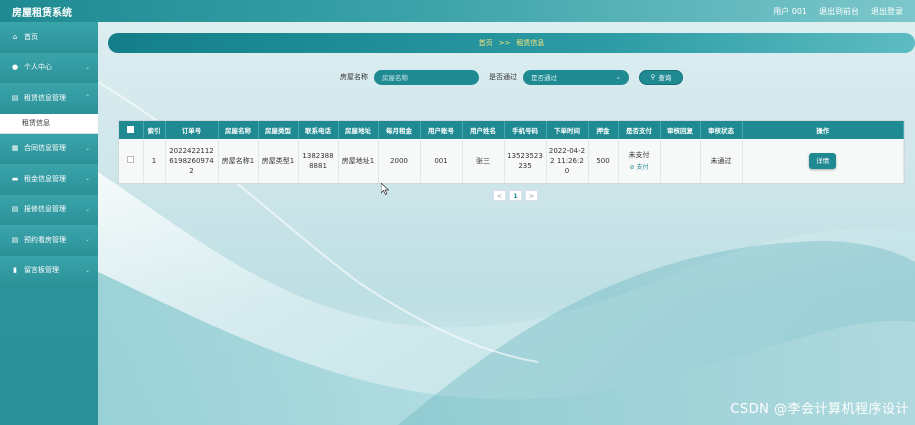 Image resolution: width=915 pixels, height=425 pixels. What do you see at coordinates (525, 161) in the screenshot?
I see `cell-mobile: 13523523235` at bounding box center [525, 161].